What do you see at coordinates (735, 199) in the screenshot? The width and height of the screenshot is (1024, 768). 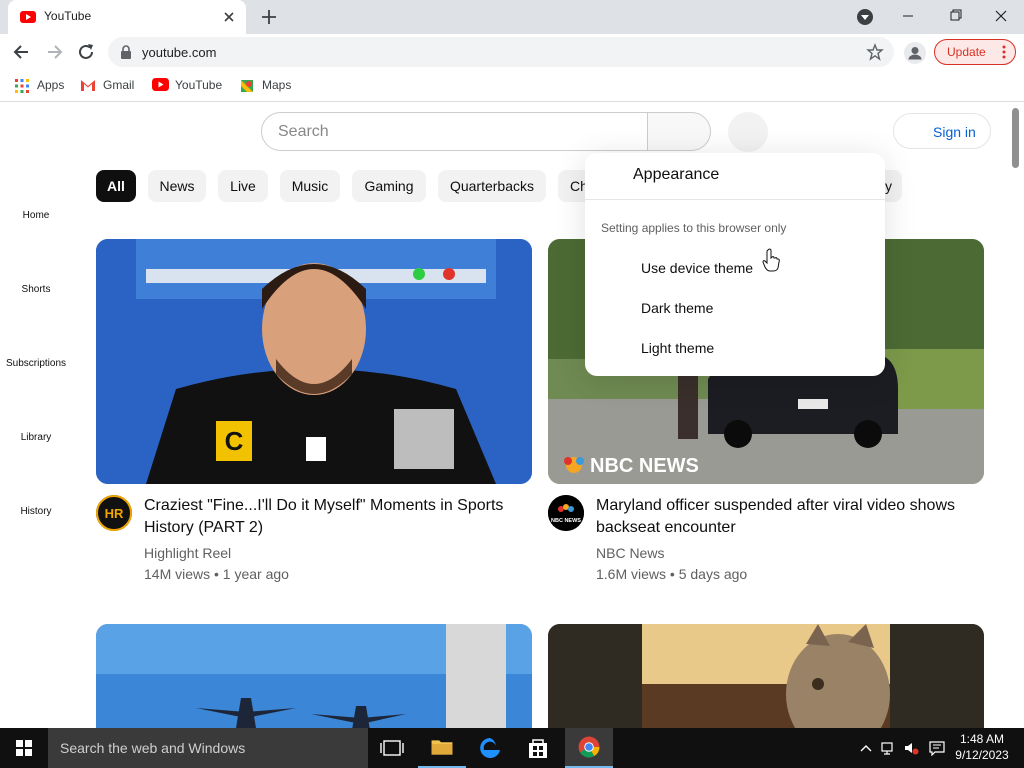 I see `menu-divider` at bounding box center [735, 199].